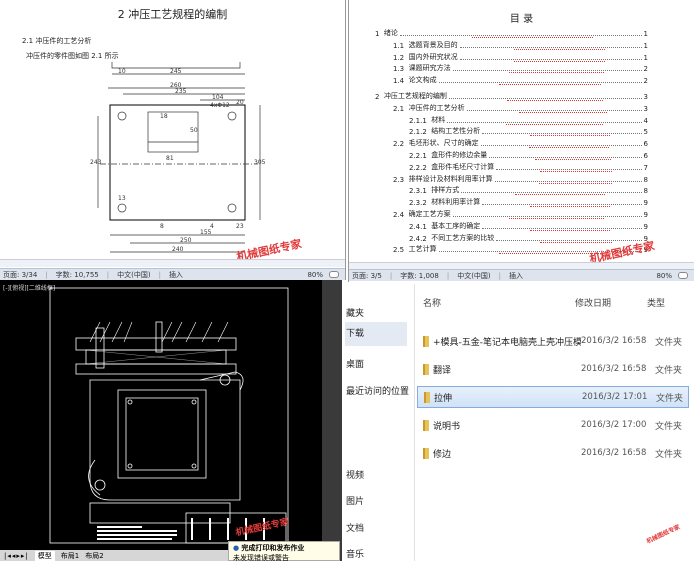  What do you see at coordinates (614, 425) in the screenshot?
I see `file-date: 2016/3/2 17:00` at bounding box center [614, 425].